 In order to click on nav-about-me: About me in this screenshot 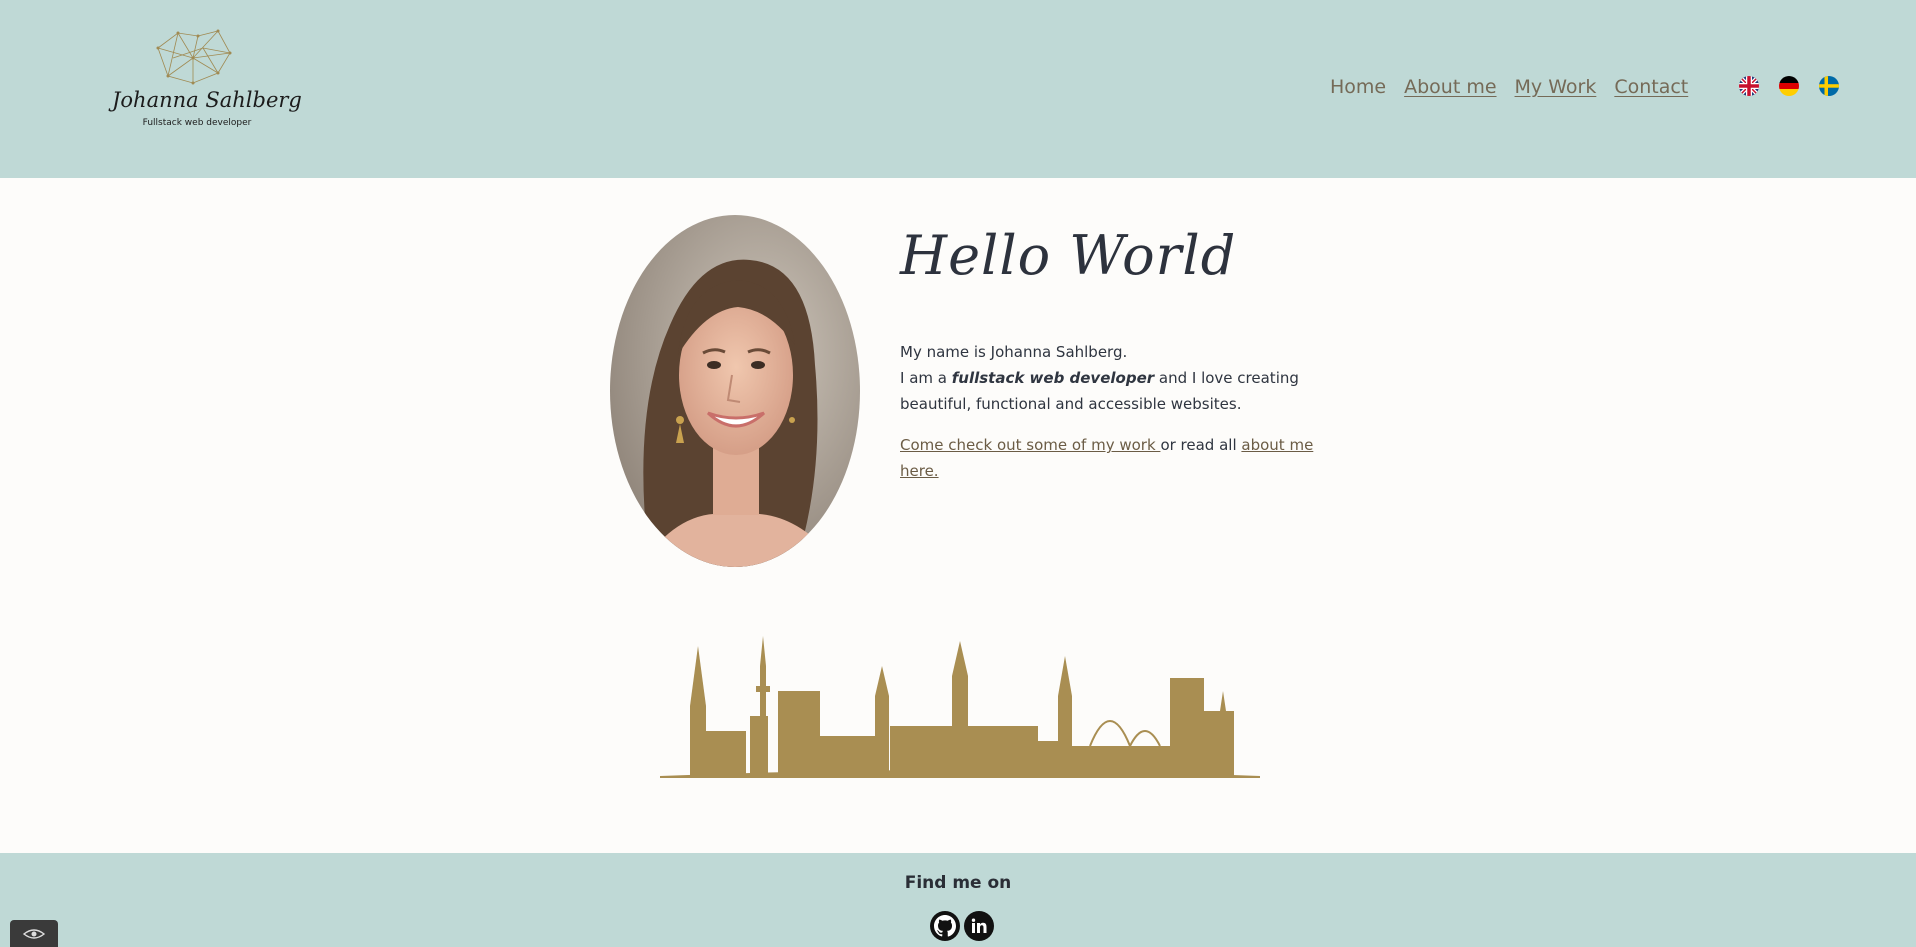, I will do `click(1450, 87)`.